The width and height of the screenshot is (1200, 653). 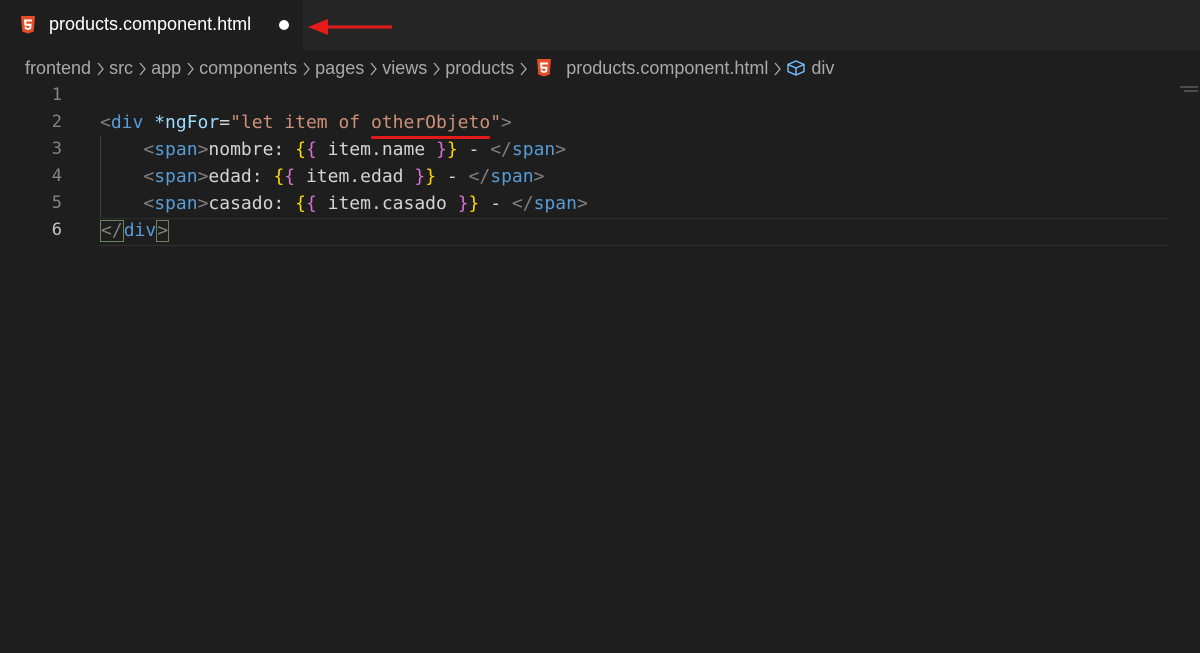 I want to click on unsaved-changes-dot-icon, so click(x=284, y=25).